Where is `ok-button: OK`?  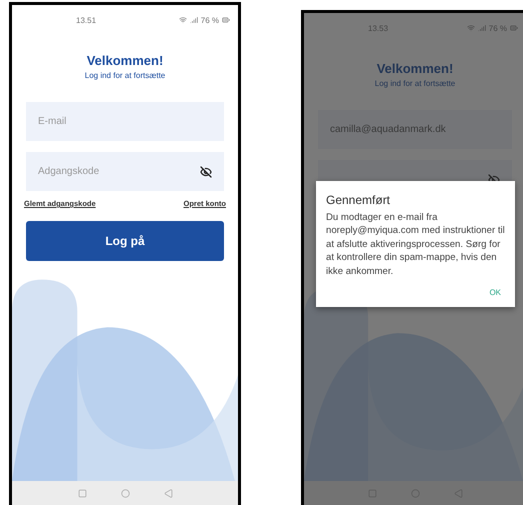
ok-button: OK is located at coordinates (495, 293).